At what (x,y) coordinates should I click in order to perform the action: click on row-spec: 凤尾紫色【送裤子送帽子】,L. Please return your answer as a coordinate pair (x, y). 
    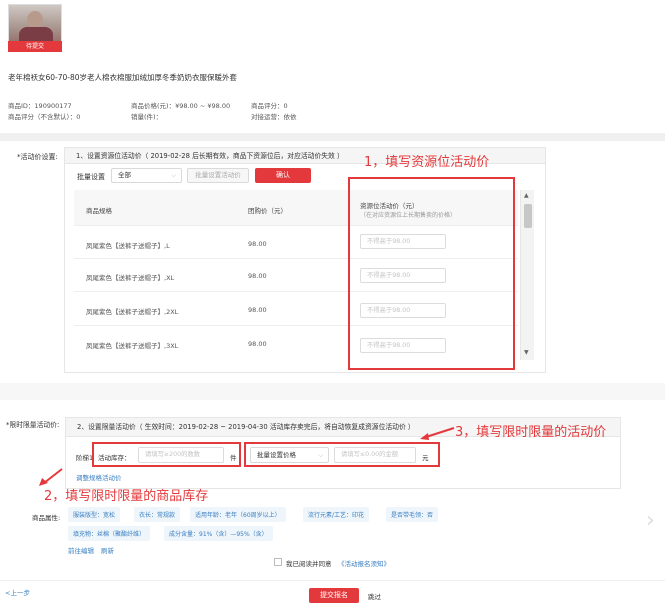
    Looking at the image, I should click on (128, 246).